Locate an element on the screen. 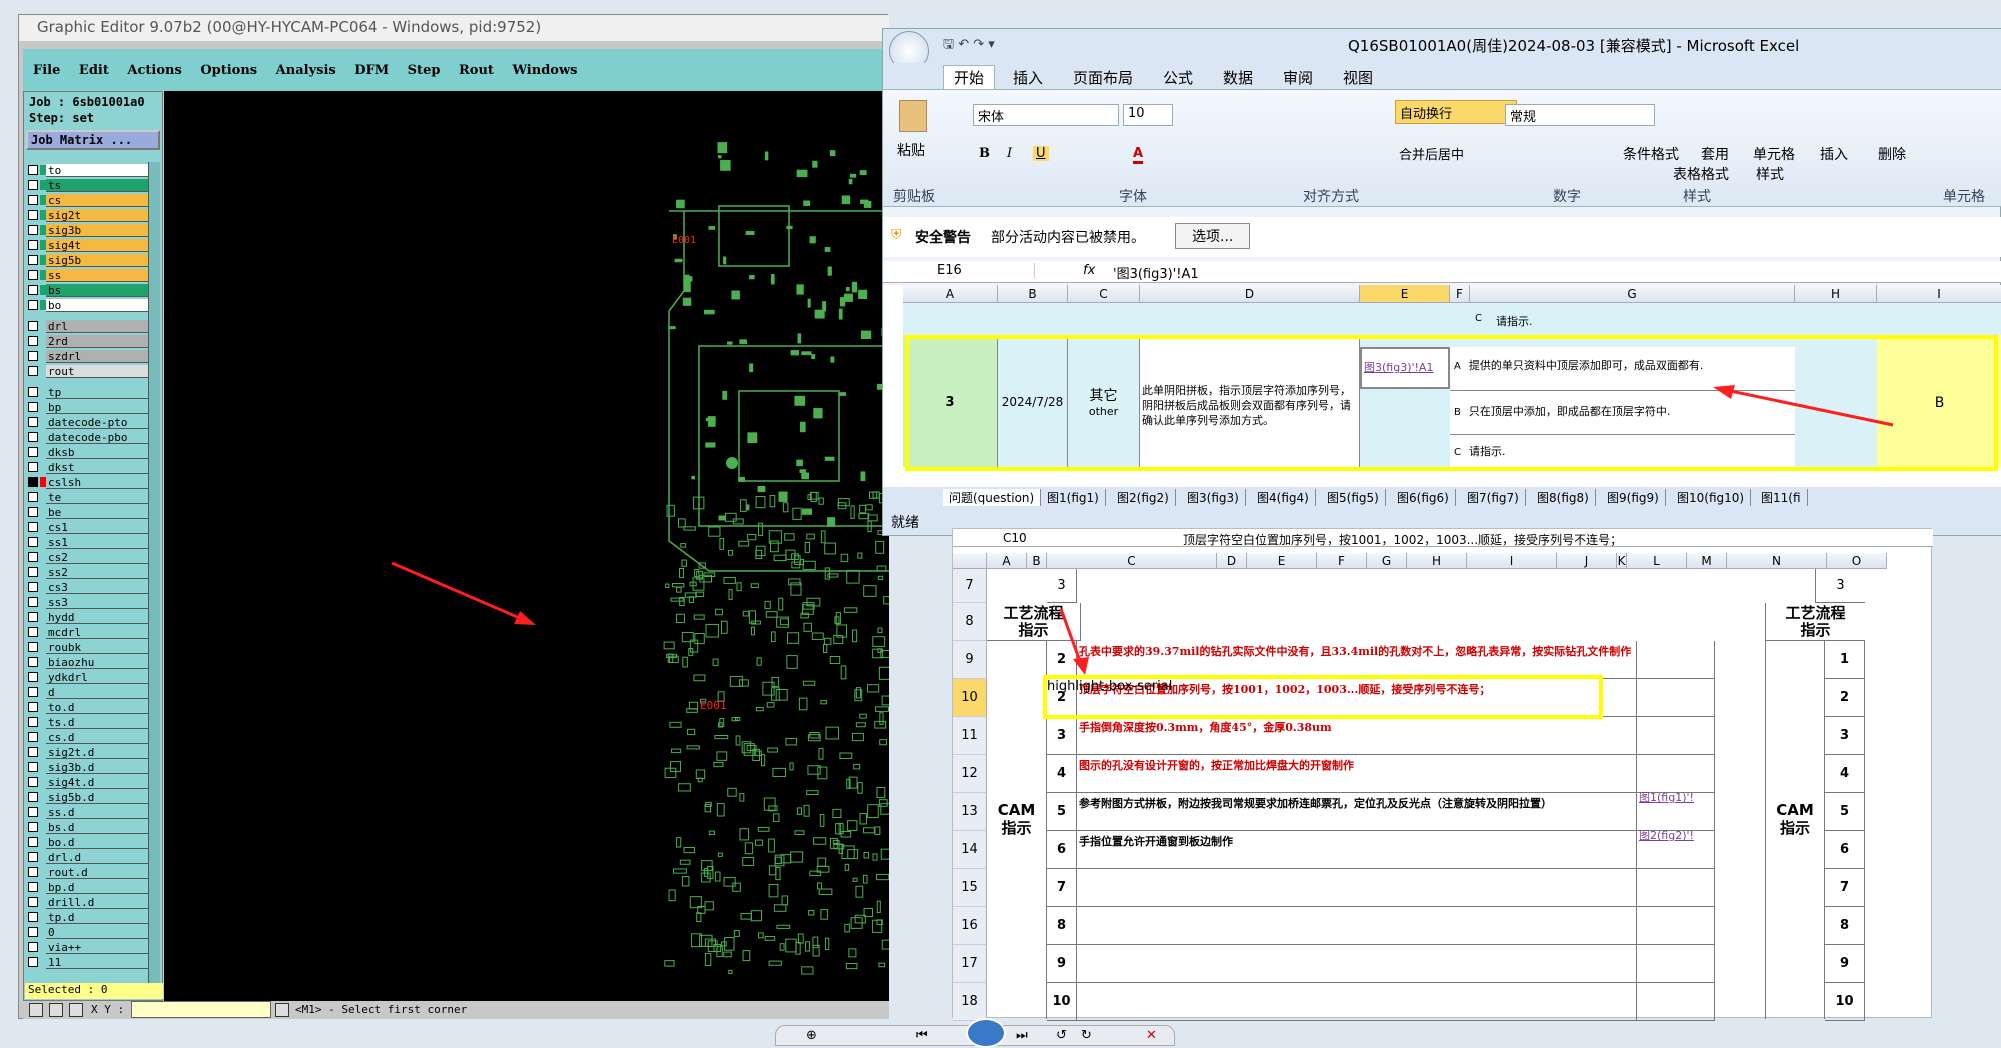  sheet2-col-header is located at coordinates (970, 561).